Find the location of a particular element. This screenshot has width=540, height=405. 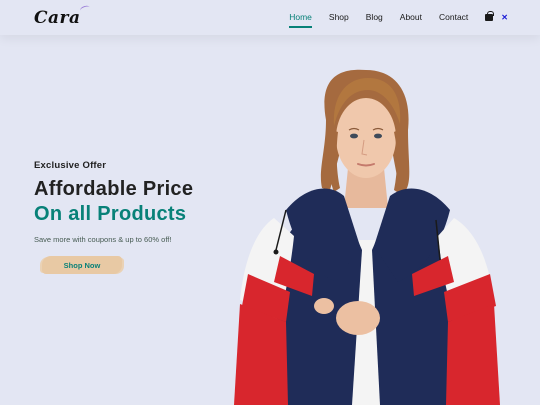

brand-logo: Cara is located at coordinates (62, 16).